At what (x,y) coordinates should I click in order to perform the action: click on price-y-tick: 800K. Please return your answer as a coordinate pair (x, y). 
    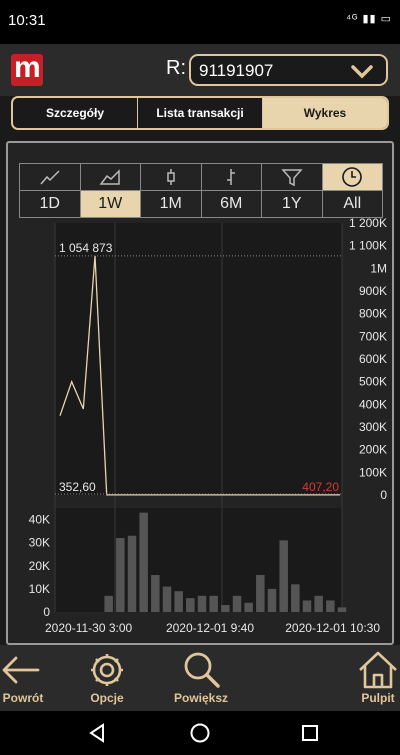
    Looking at the image, I should click on (373, 314).